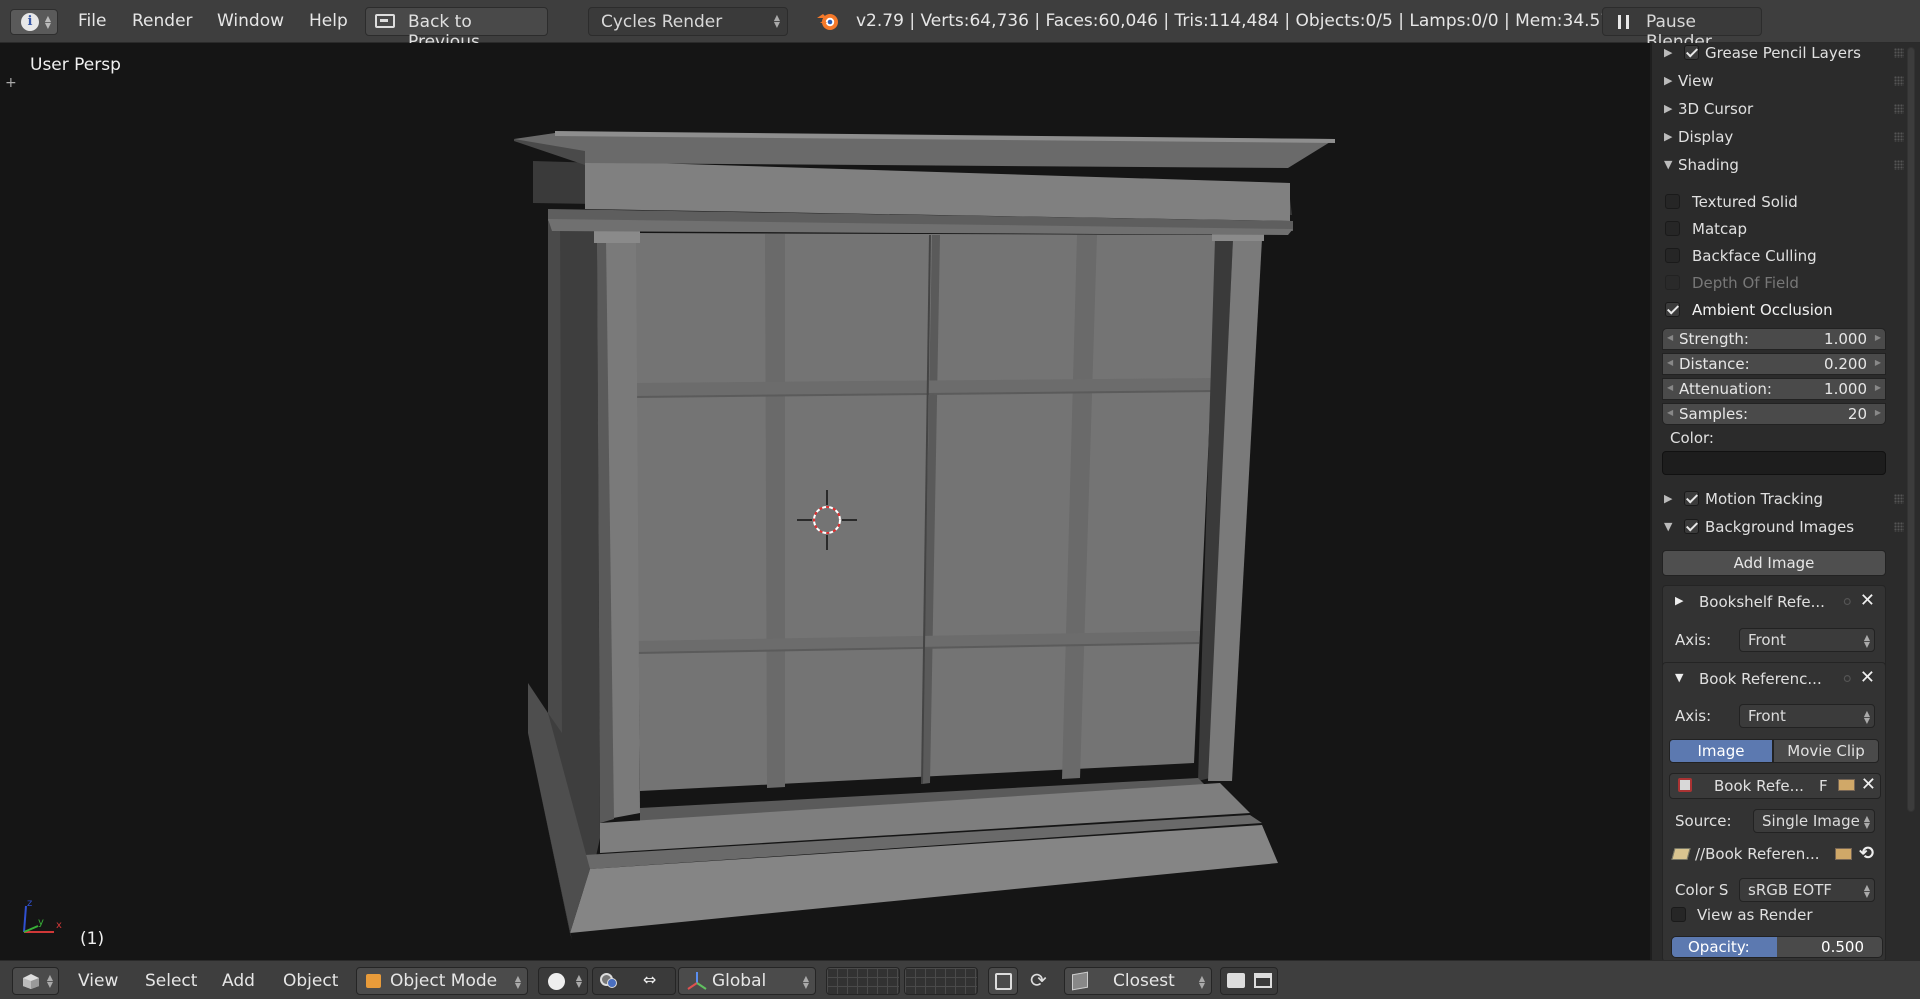 The image size is (1920, 999). What do you see at coordinates (1685, 785) in the screenshot?
I see `image-browse-icon` at bounding box center [1685, 785].